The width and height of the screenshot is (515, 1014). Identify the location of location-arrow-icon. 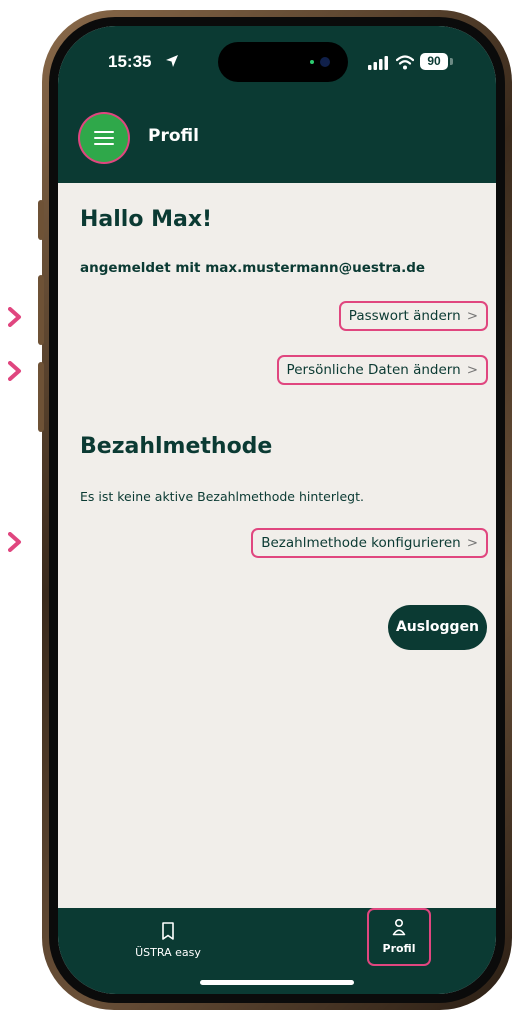
(172, 61).